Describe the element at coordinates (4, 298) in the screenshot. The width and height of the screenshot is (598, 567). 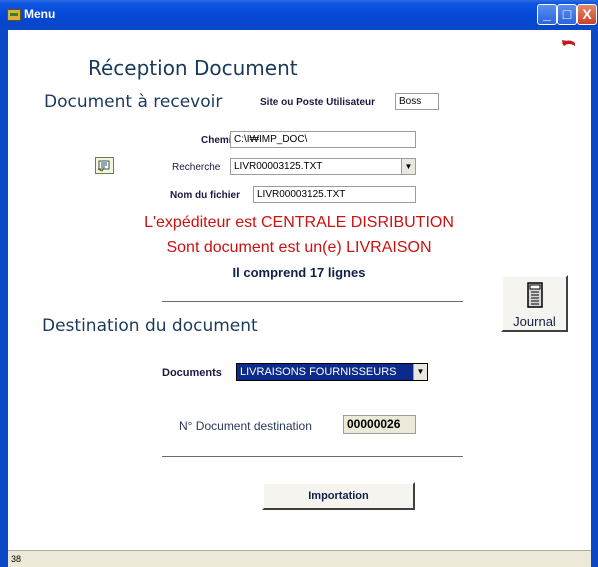
I see `window-frame-left` at that location.